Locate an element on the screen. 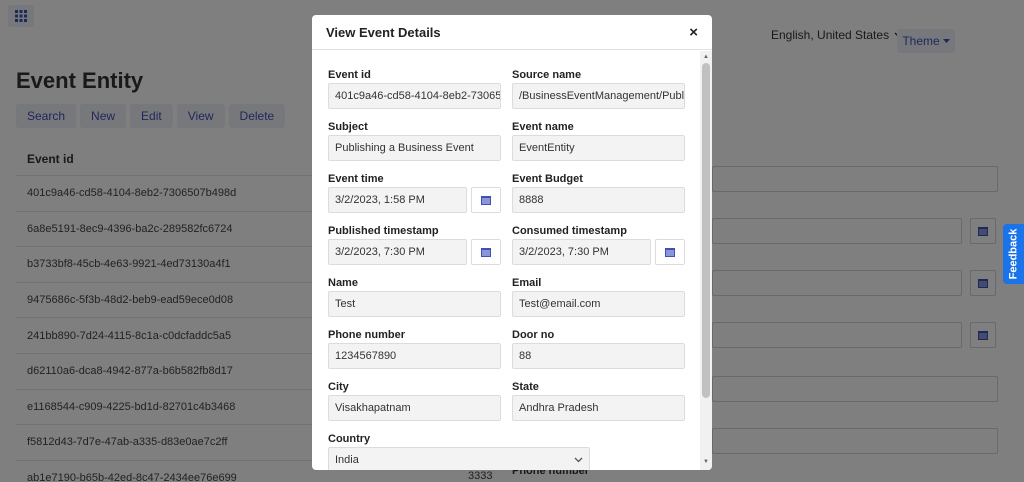  event-name-field: EventEntity is located at coordinates (598, 148).